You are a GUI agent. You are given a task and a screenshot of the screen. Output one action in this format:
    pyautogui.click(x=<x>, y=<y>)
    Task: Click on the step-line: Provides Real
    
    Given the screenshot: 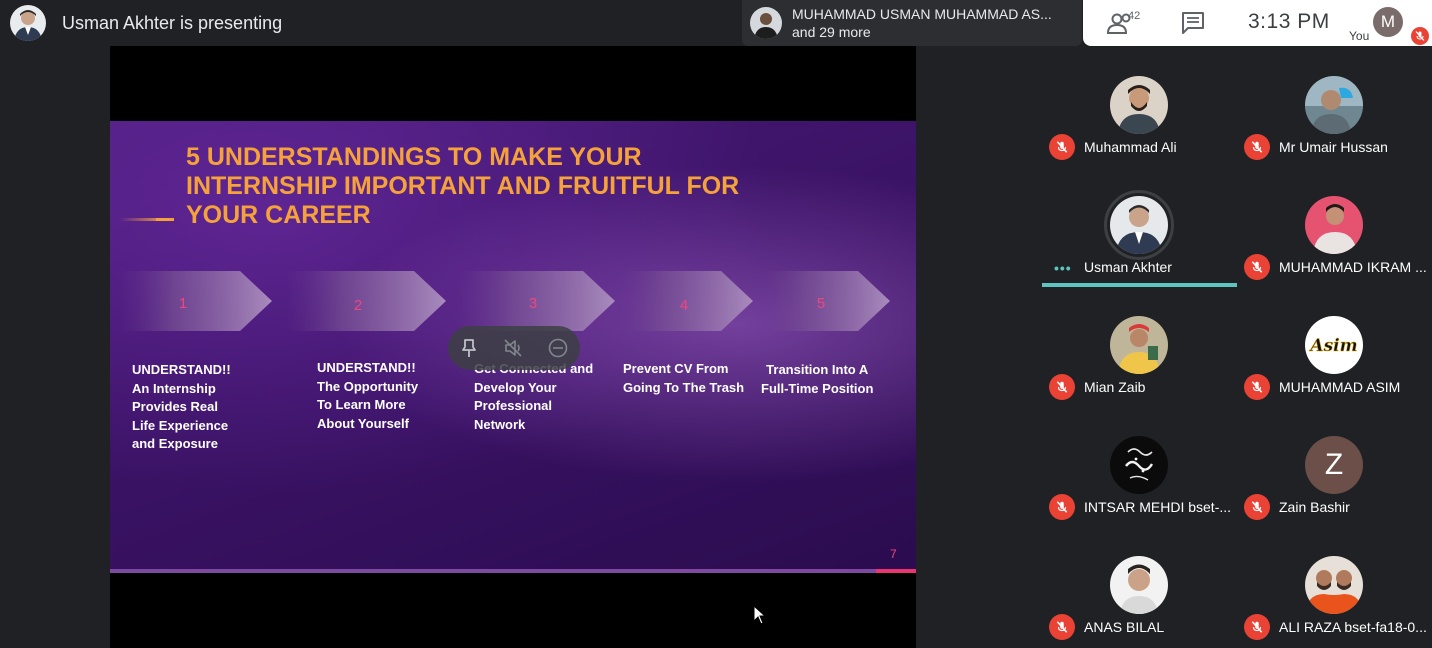 What is the action you would take?
    pyautogui.click(x=175, y=406)
    